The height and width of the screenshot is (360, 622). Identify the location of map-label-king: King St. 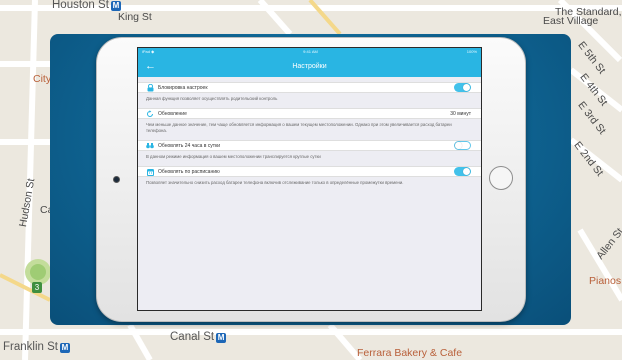
(135, 17).